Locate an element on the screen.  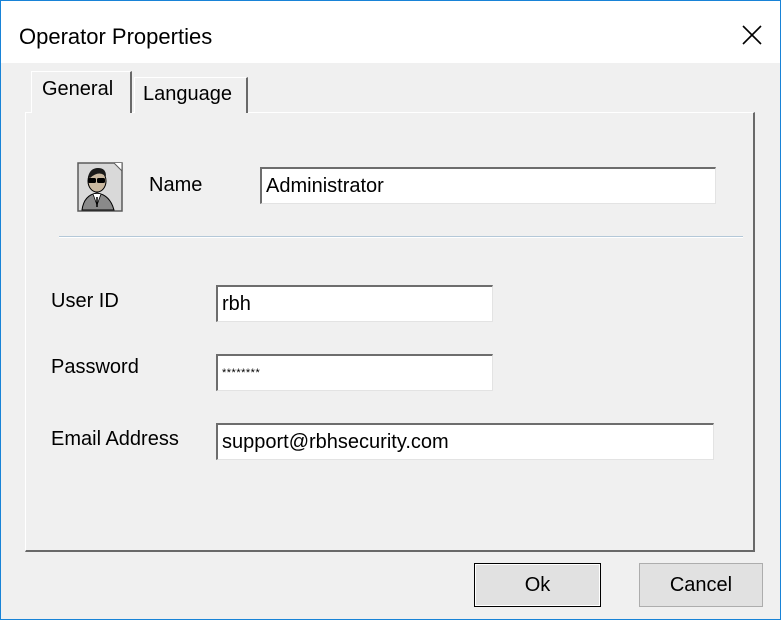
close-icon is located at coordinates (752, 35).